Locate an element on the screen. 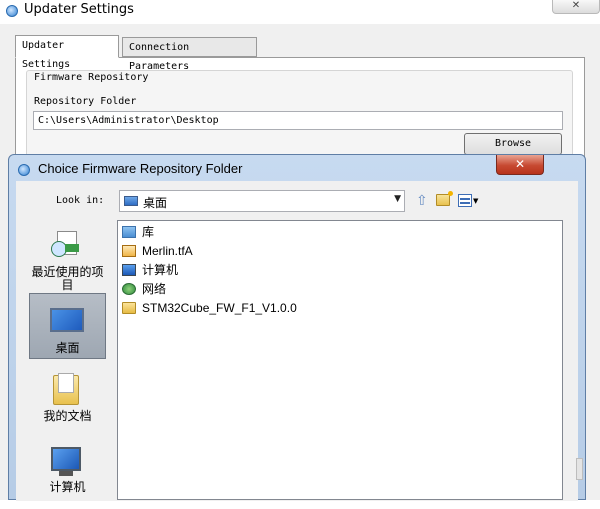 This screenshot has height=509, width=600. recent-items-icon is located at coordinates (66, 244).